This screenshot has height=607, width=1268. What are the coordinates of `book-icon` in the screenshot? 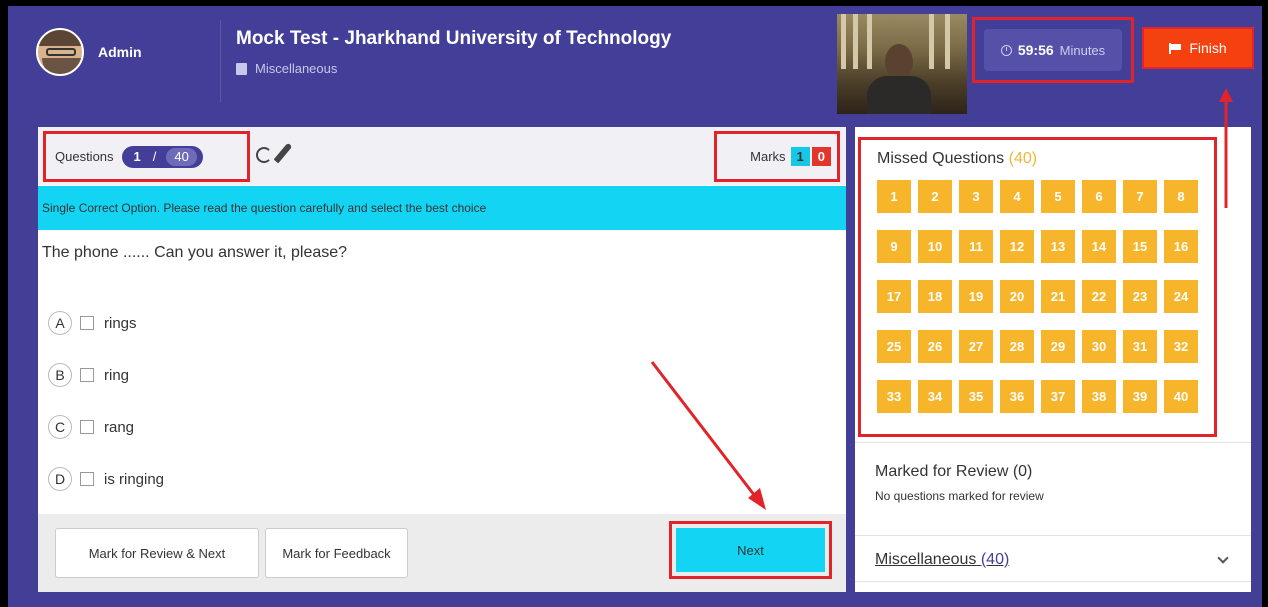 It's located at (241, 68).